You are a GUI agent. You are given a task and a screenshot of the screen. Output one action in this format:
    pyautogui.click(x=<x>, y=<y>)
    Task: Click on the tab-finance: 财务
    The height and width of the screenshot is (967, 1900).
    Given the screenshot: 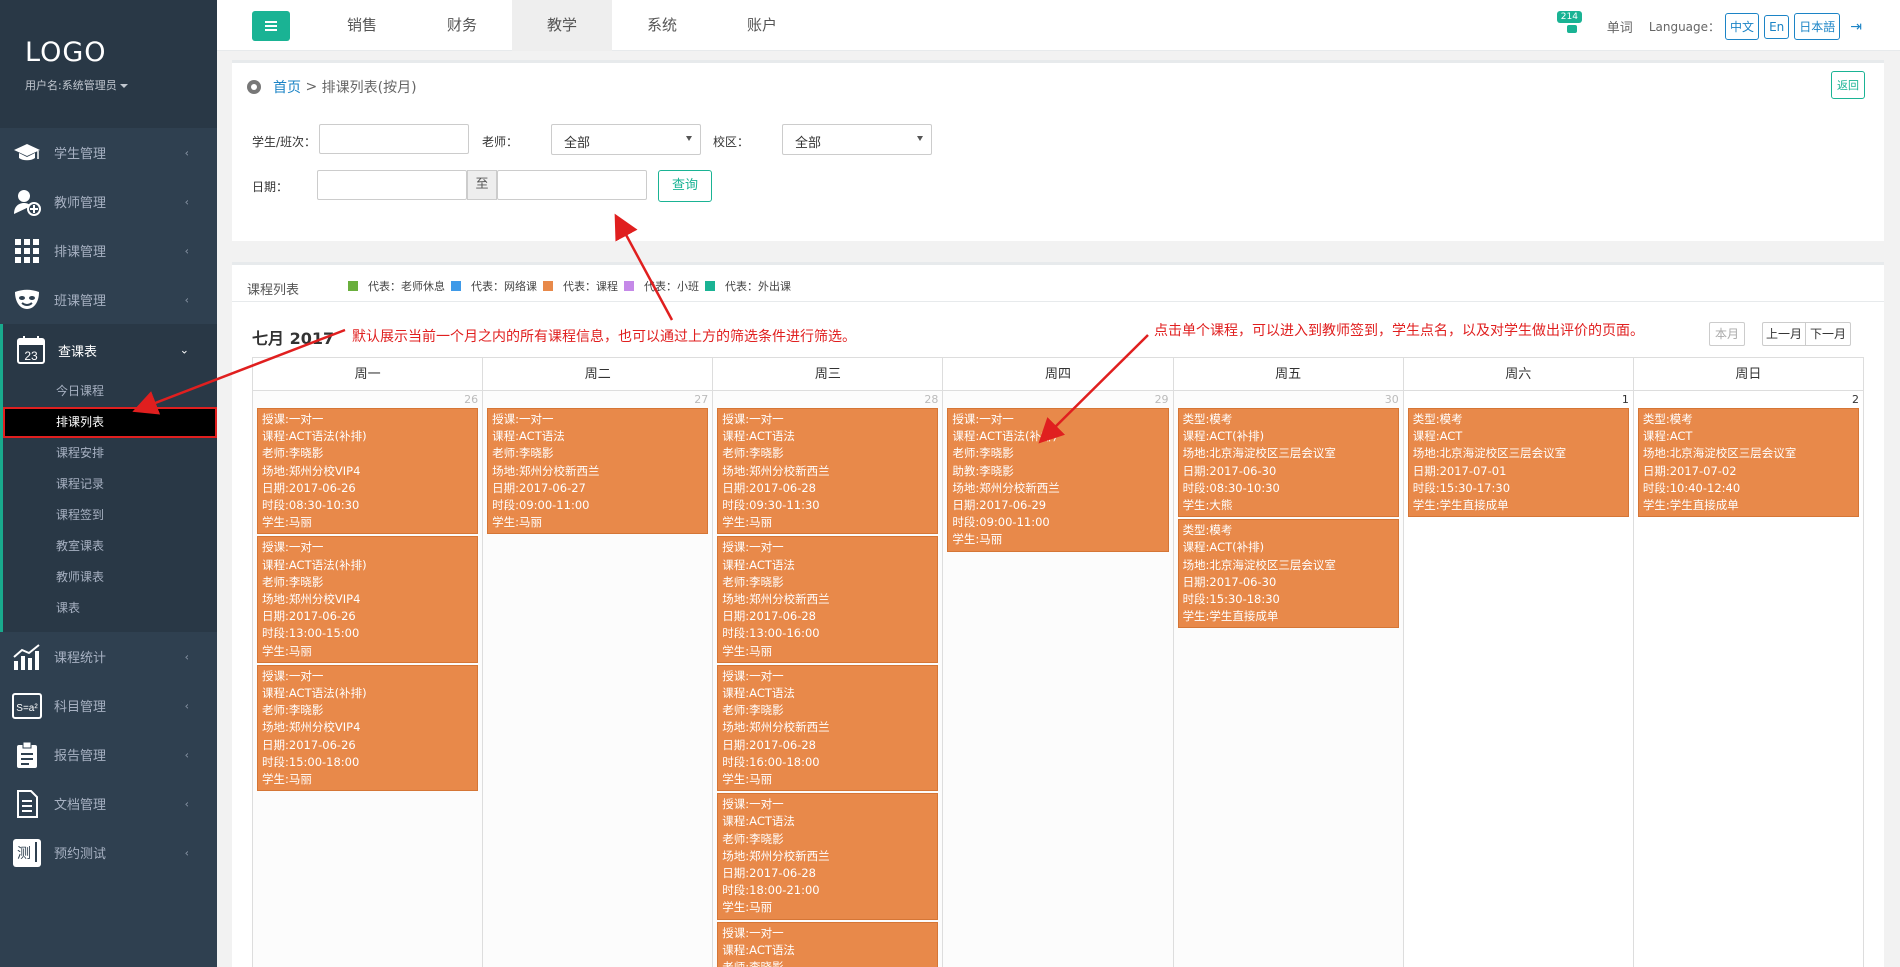 What is the action you would take?
    pyautogui.click(x=462, y=25)
    